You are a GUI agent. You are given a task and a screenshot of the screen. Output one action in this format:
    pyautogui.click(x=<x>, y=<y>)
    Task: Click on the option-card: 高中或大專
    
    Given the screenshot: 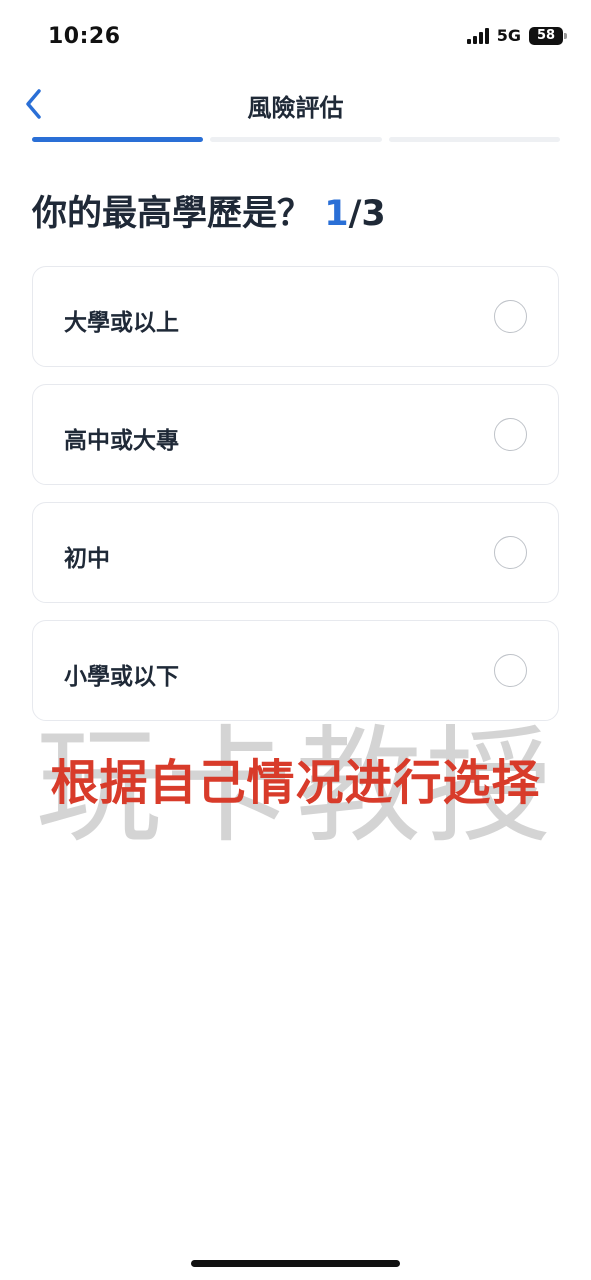 What is the action you would take?
    pyautogui.click(x=295, y=434)
    